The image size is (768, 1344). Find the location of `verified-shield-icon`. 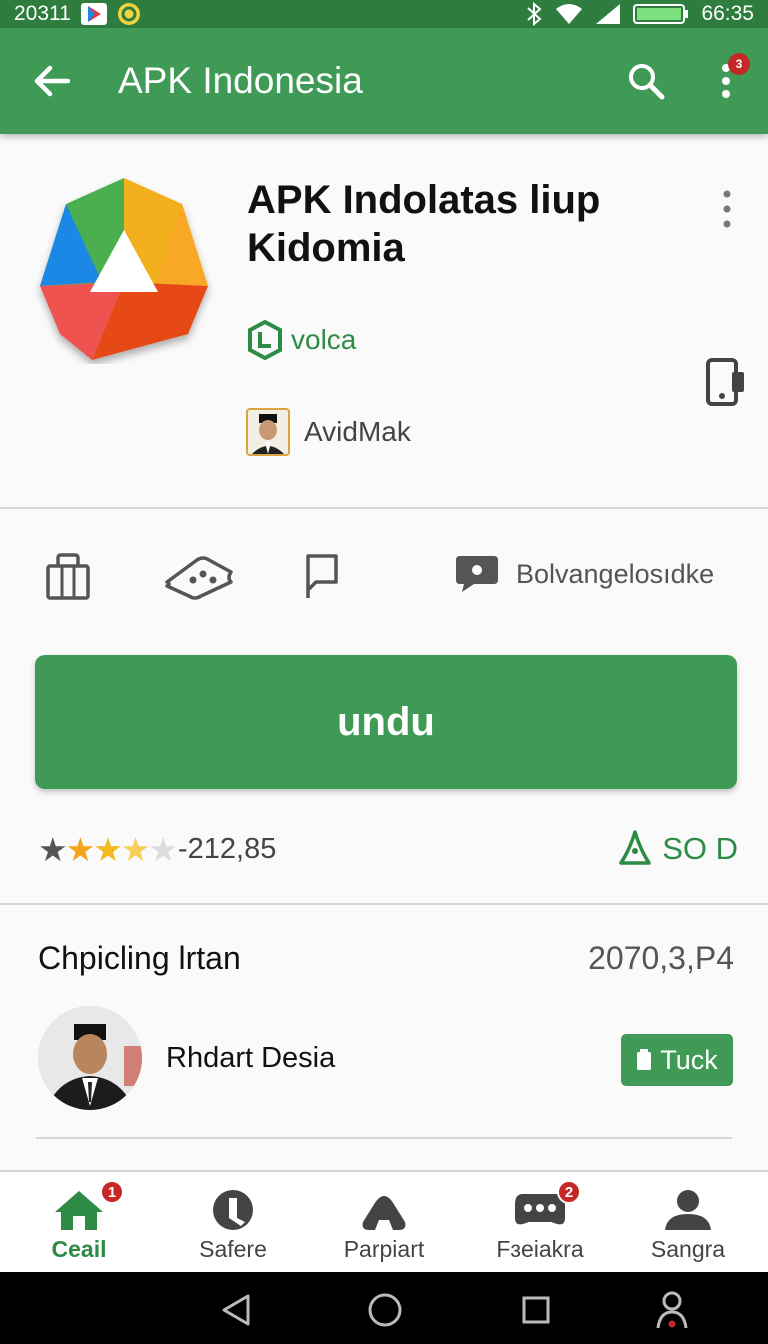

verified-shield-icon is located at coordinates (265, 340).